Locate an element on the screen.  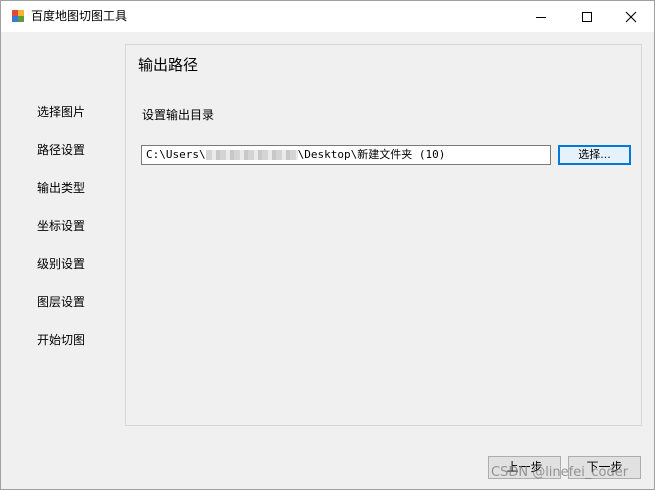
sidebar-item-output-type: 输出类型 is located at coordinates (61, 188).